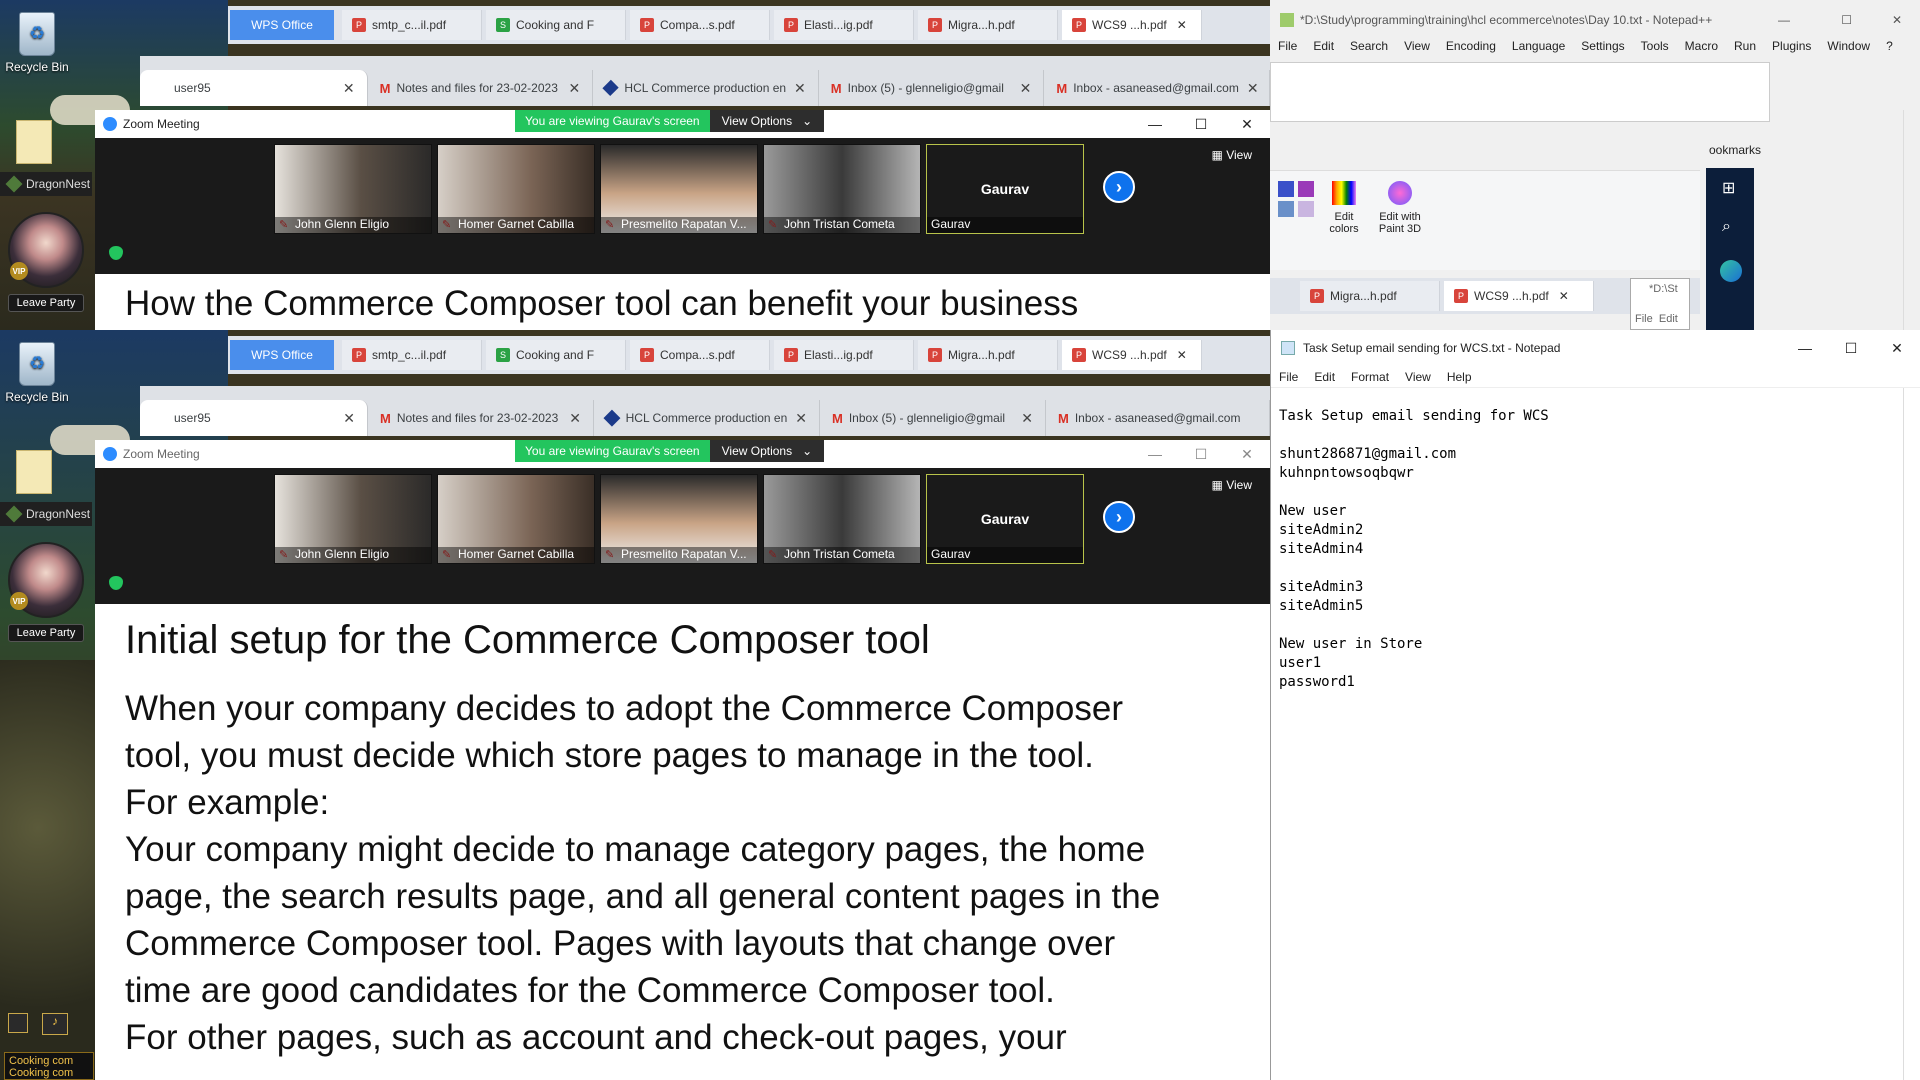  Describe the element at coordinates (1418, 377) in the screenshot. I see `menu-view: View` at that location.